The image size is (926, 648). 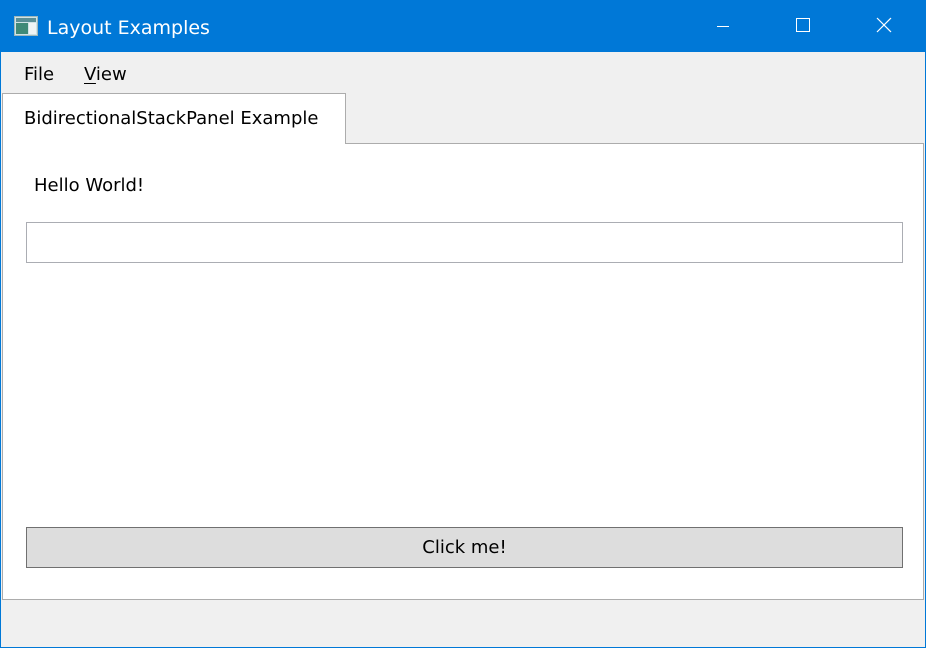 What do you see at coordinates (128, 28) in the screenshot?
I see `window-title: Layout Examples` at bounding box center [128, 28].